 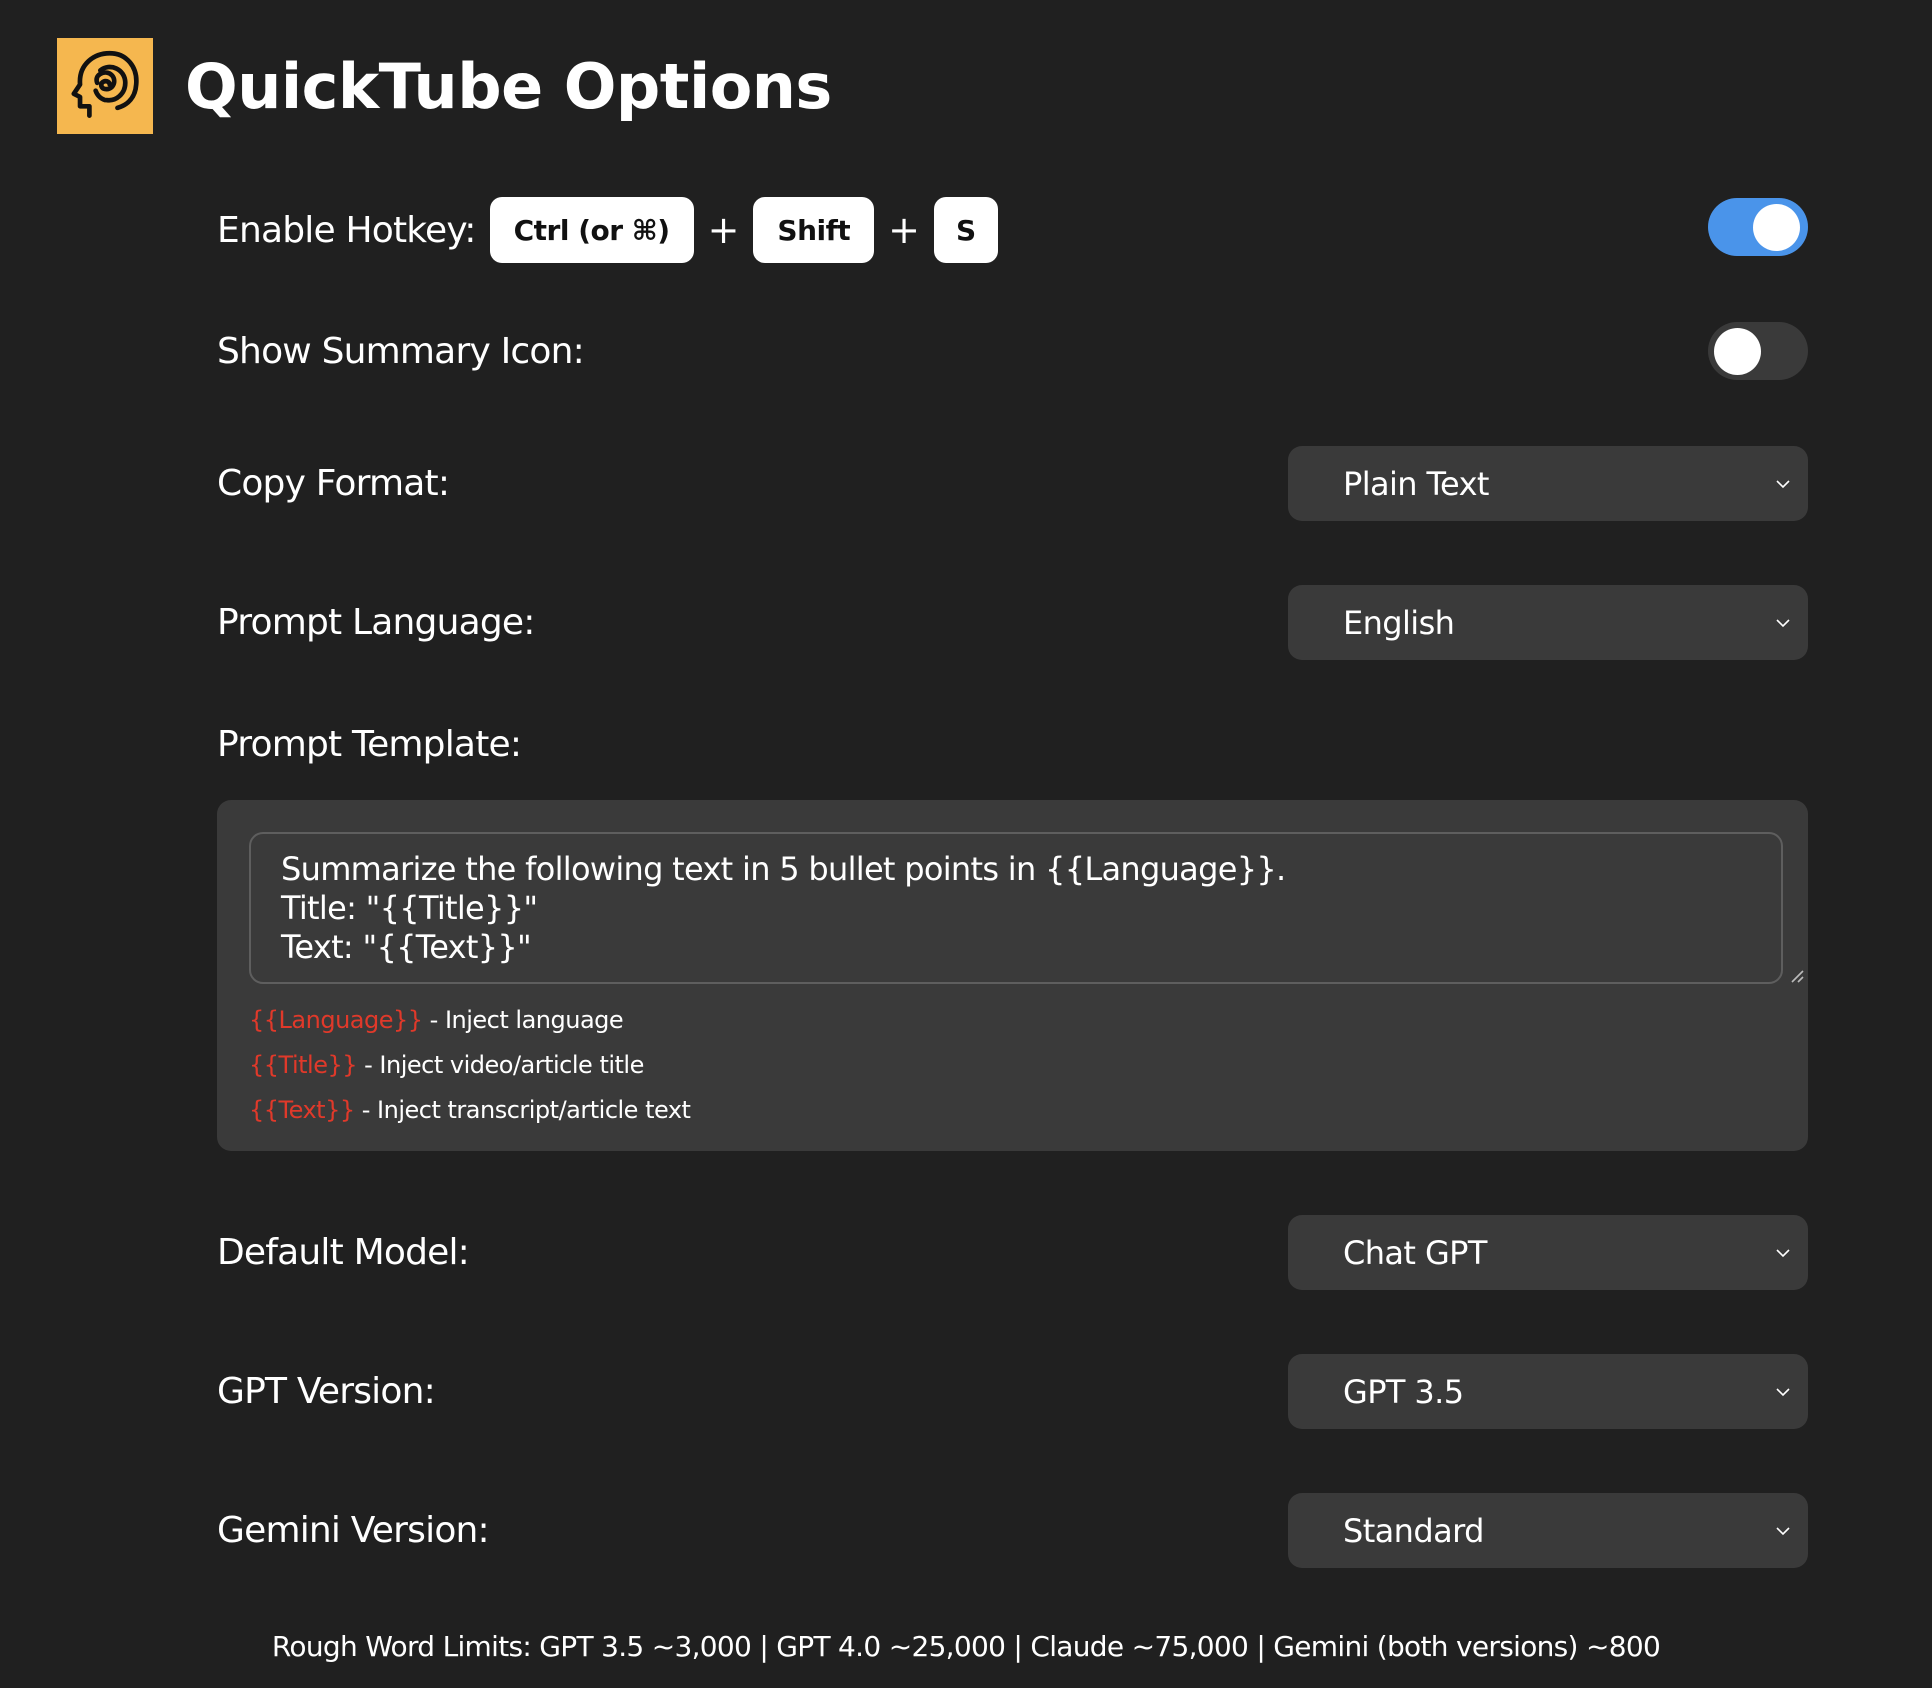 What do you see at coordinates (376, 622) in the screenshot?
I see `prompt-language-label: Prompt Language:` at bounding box center [376, 622].